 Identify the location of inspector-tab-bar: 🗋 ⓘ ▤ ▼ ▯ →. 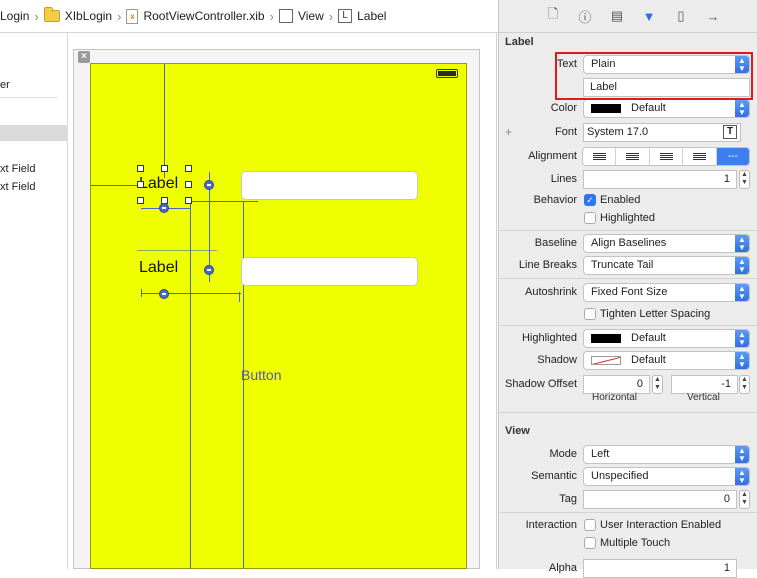
(628, 16).